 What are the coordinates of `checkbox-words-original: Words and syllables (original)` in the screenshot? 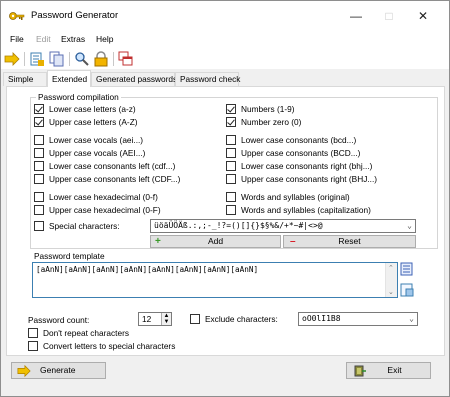 It's located at (288, 197).